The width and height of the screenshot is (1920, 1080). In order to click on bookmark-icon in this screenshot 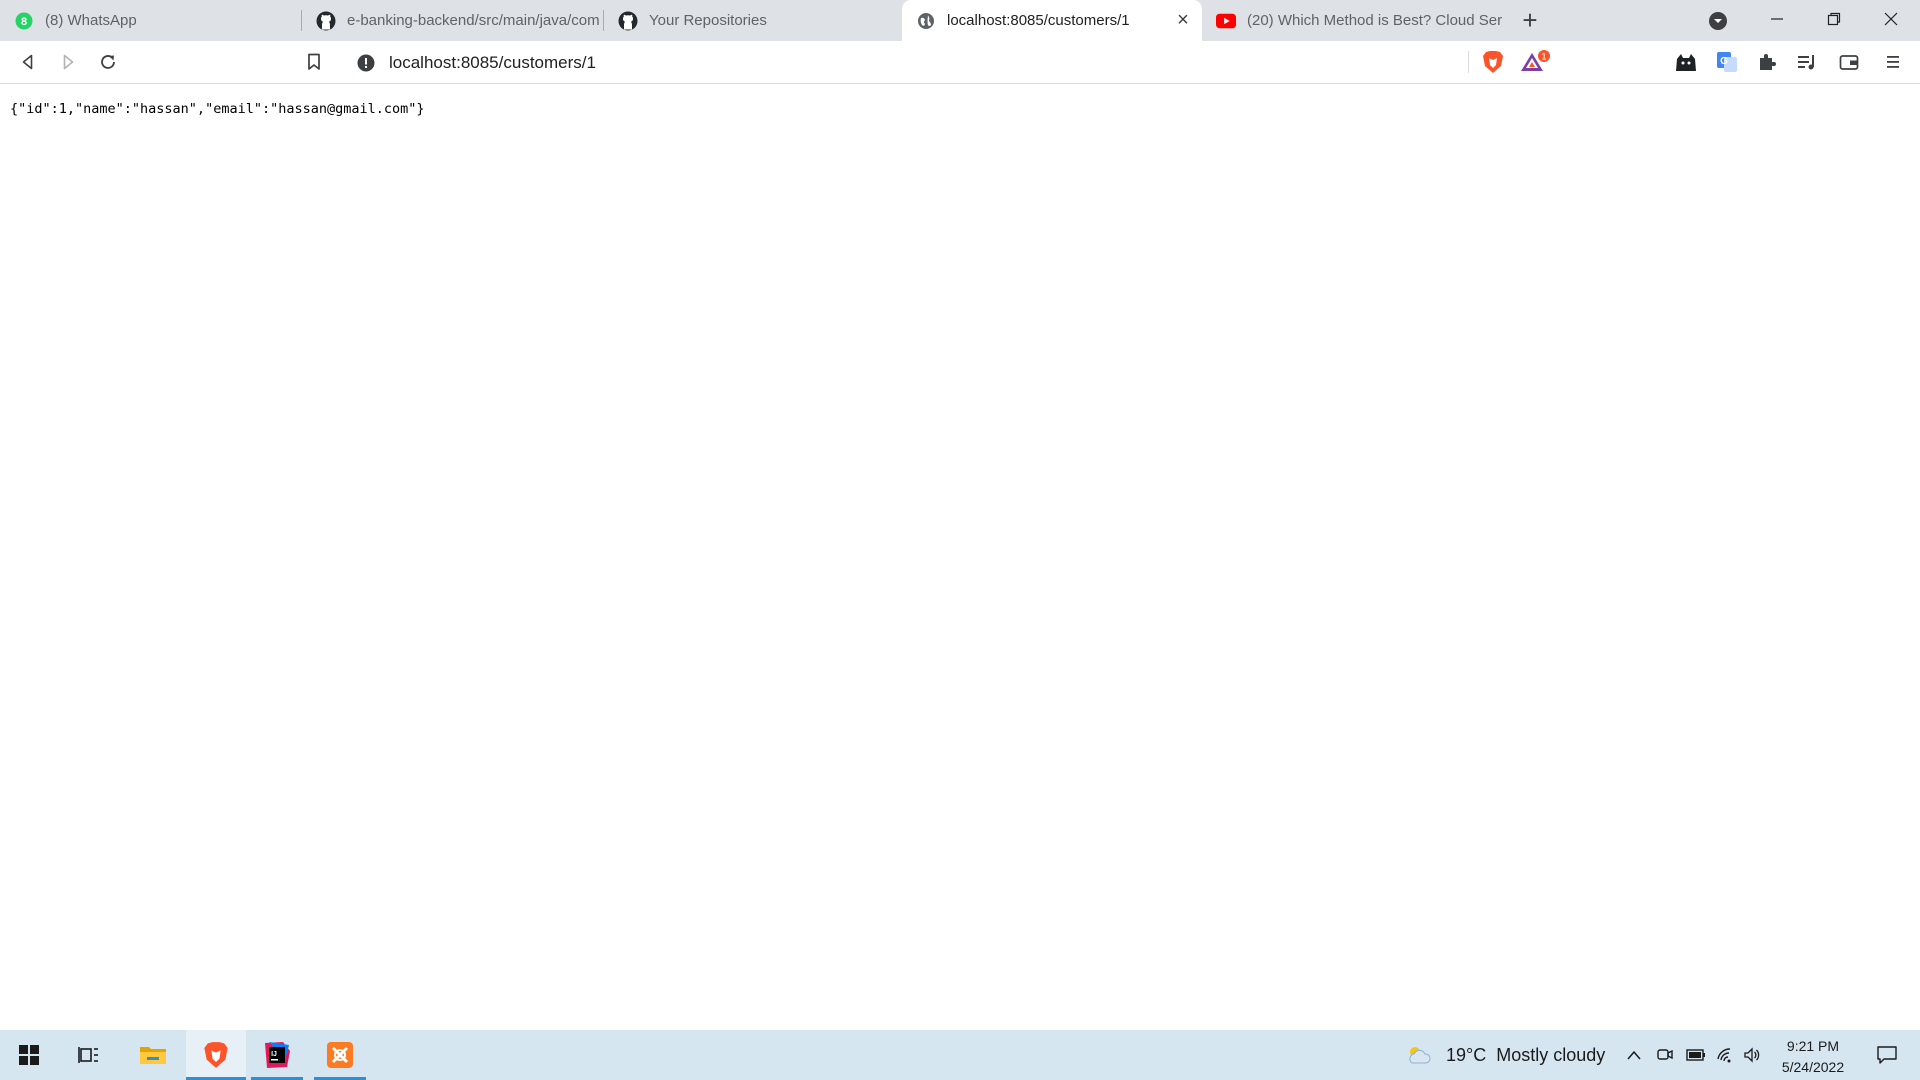, I will do `click(314, 61)`.